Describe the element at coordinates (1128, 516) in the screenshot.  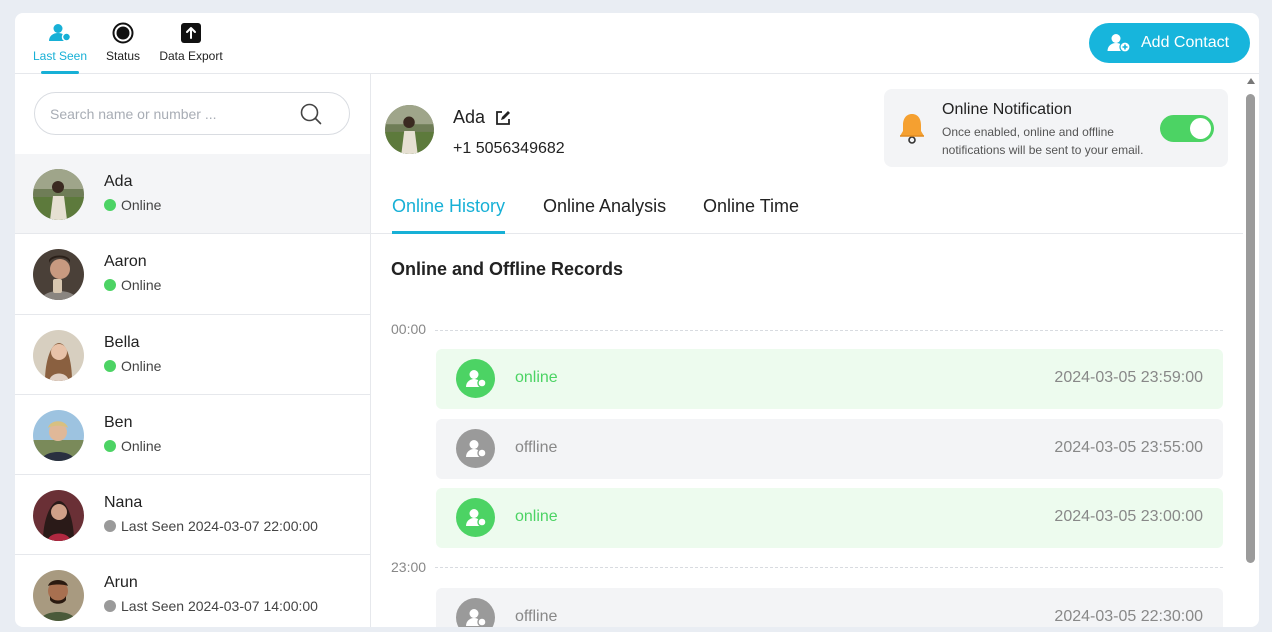
I see `record-time: 2024-03-05 23:00:00` at that location.